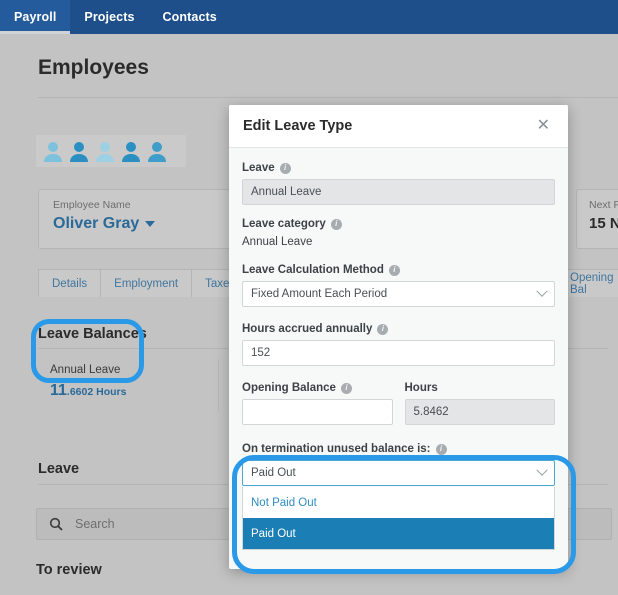 This screenshot has height=595, width=618. I want to click on tab-details: Details, so click(70, 283).